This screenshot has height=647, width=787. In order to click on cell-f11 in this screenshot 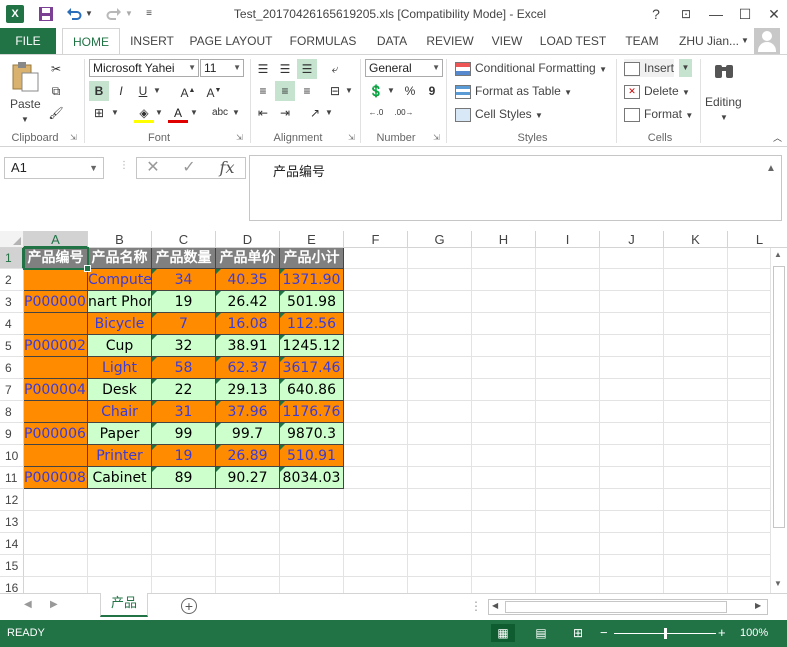, I will do `click(376, 478)`.